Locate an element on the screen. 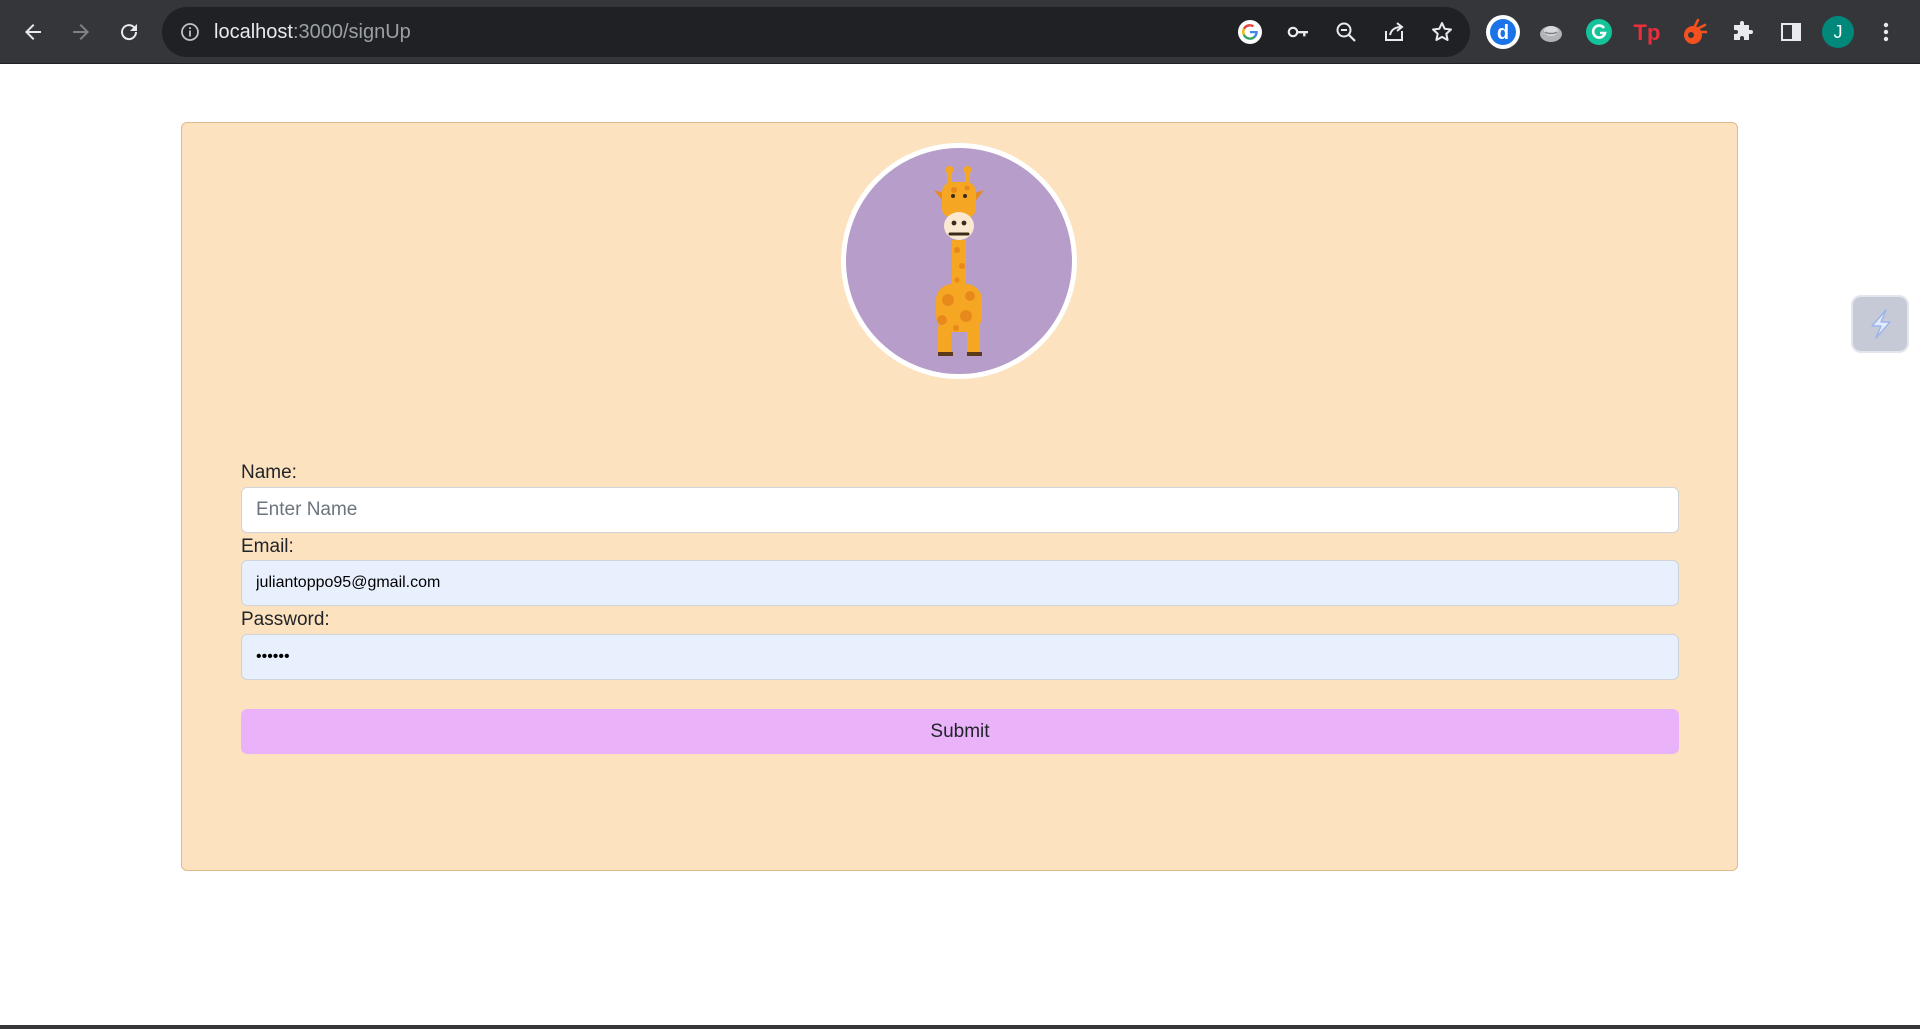 The height and width of the screenshot is (1029, 1920). grammarly-extension-icon is located at coordinates (1599, 32).